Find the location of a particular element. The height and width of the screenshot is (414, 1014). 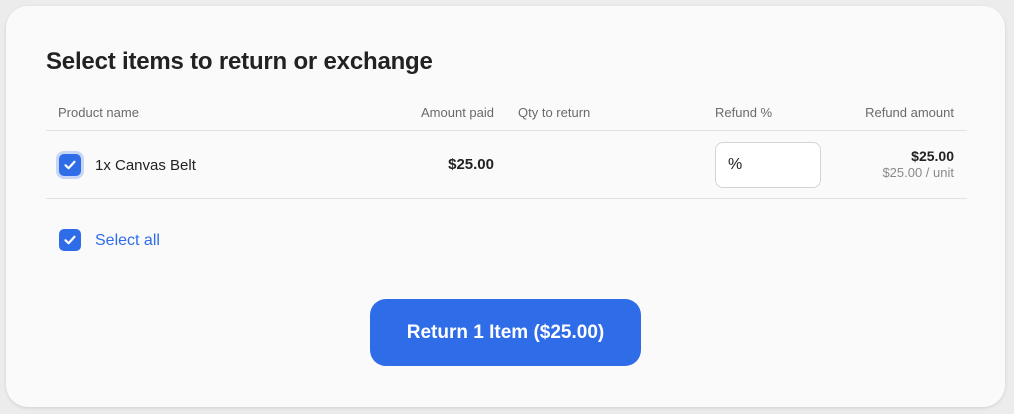

select-all-checkbox is located at coordinates (70, 240).